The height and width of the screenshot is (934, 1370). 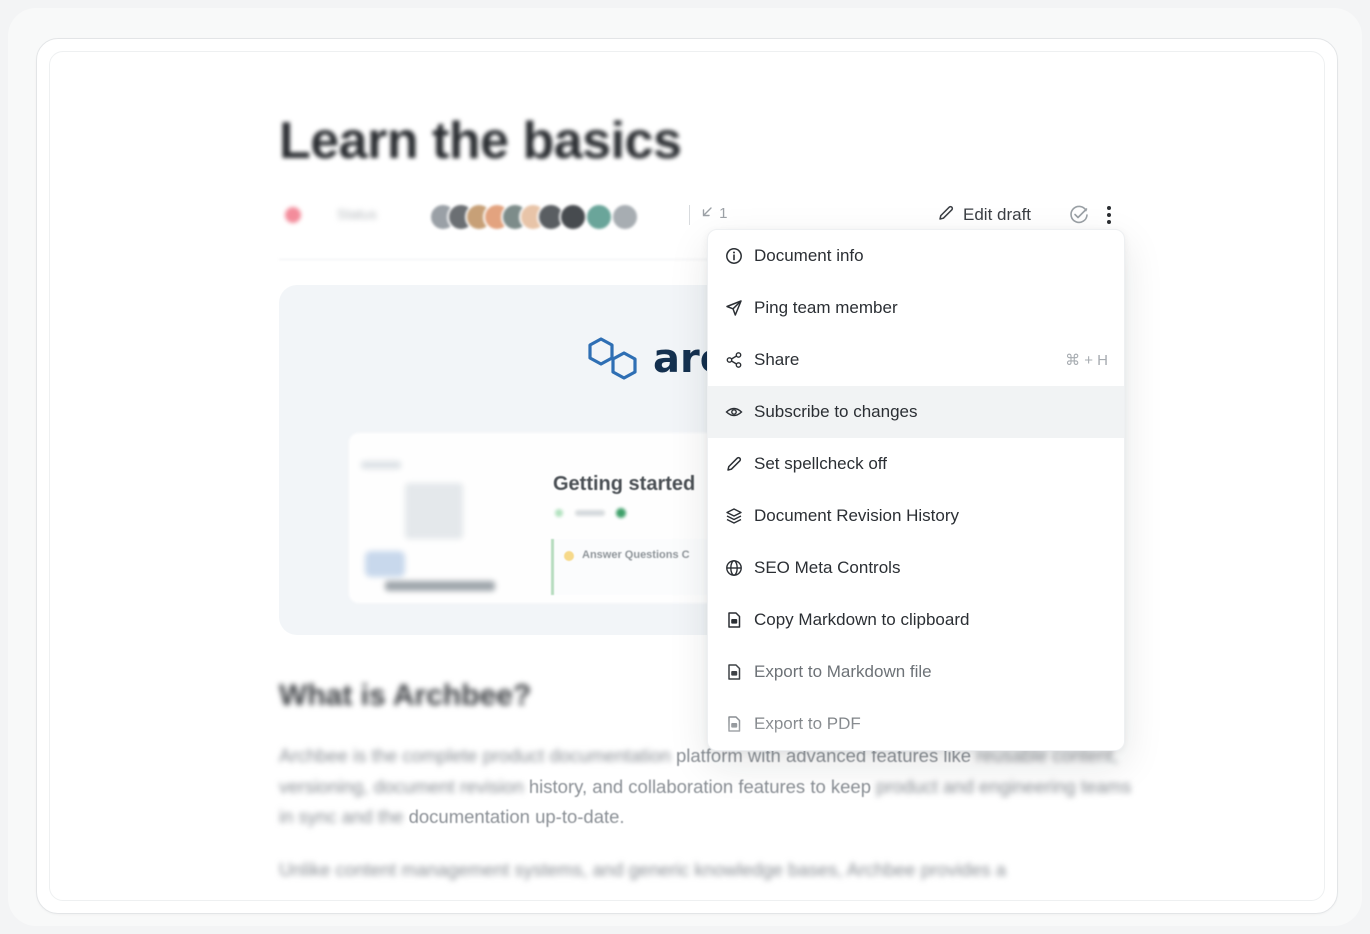 I want to click on menu-item-copy-markdown: Copy Markdown to clipboard, so click(x=916, y=620).